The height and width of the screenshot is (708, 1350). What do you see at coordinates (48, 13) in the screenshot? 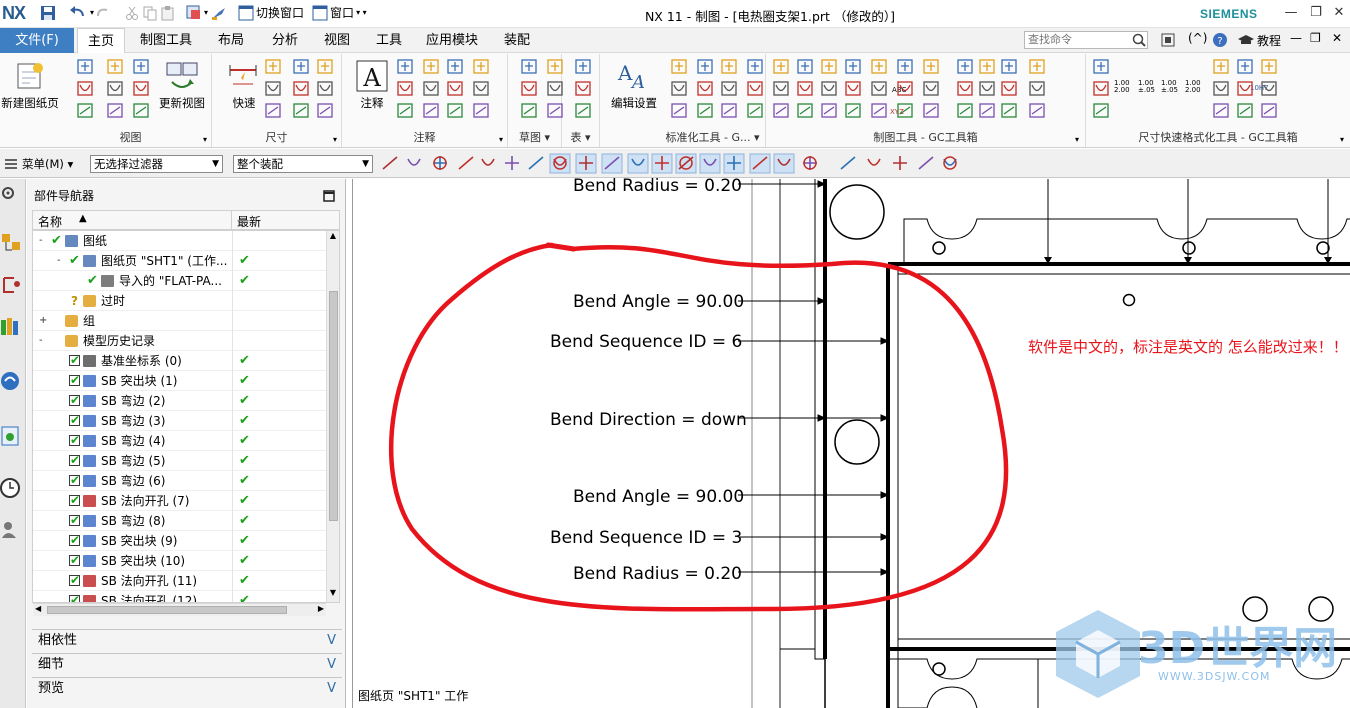
I see `save-icon` at bounding box center [48, 13].